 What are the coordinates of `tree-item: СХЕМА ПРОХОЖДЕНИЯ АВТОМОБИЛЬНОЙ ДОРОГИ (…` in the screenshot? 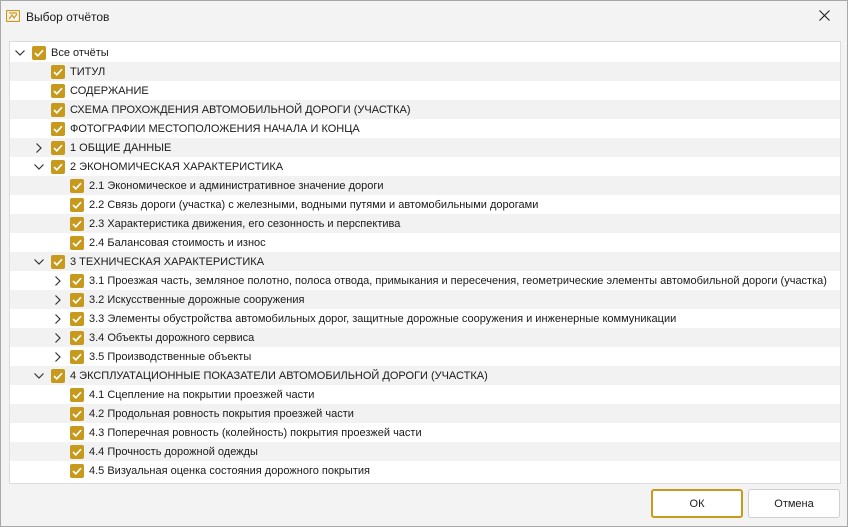 It's located at (425, 109).